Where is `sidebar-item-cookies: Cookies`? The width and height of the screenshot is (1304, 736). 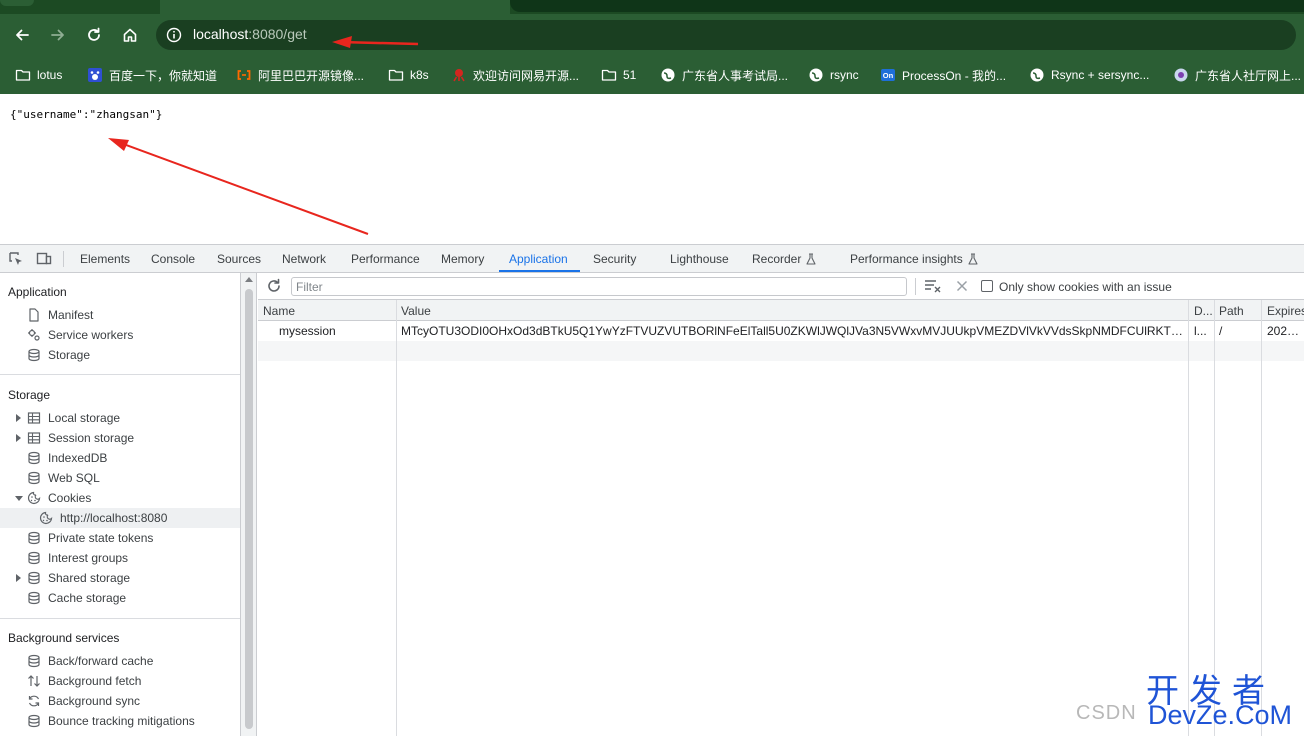 sidebar-item-cookies: Cookies is located at coordinates (120, 498).